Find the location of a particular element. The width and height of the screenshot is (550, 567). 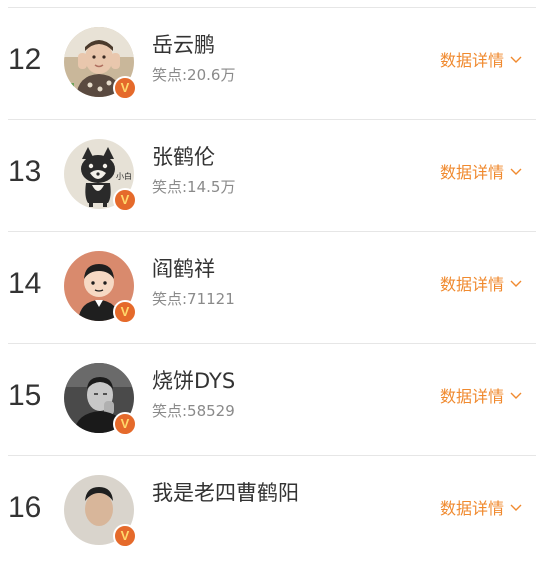

score-label: 笑点:20.6万 is located at coordinates (194, 75).